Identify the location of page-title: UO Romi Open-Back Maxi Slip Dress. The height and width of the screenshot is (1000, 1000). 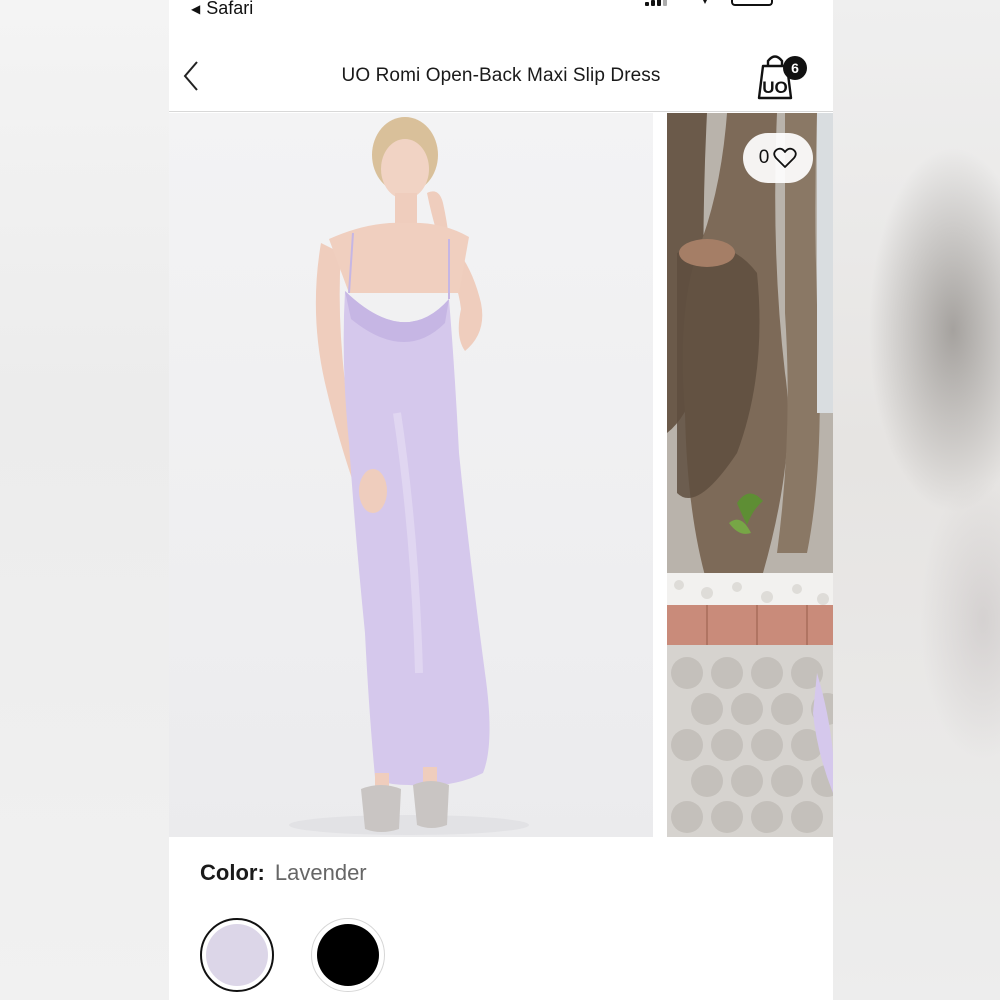
(501, 75).